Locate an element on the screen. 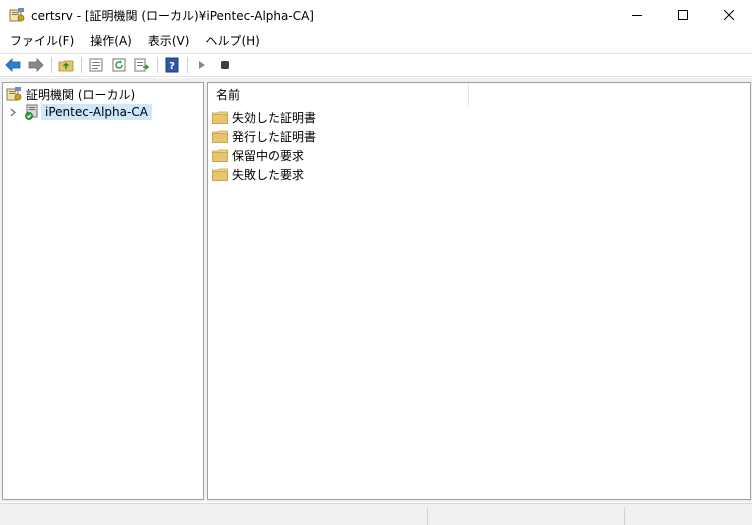 Image resolution: width=752 pixels, height=525 pixels. list-item-revoked-certificates: 失効した証明書 is located at coordinates (264, 117).